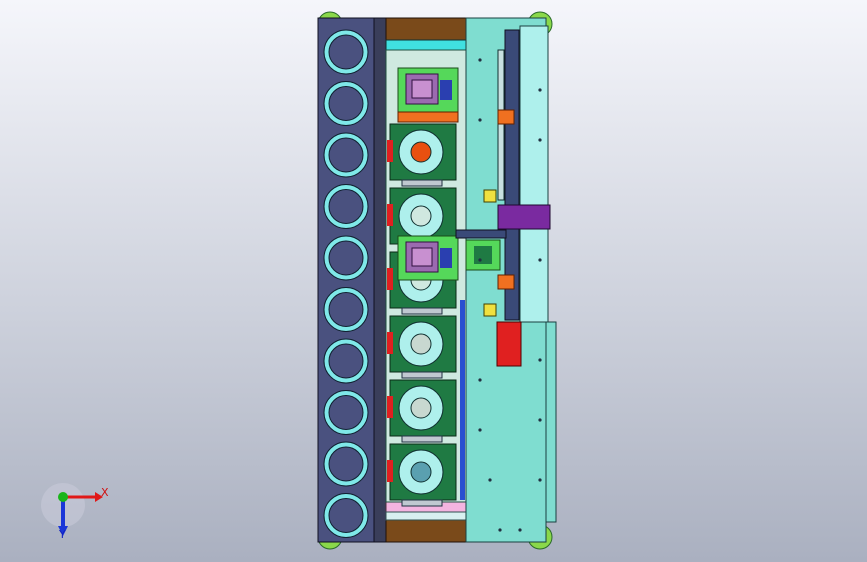 The width and height of the screenshot is (867, 562). I want to click on crossbar, so click(481, 234).